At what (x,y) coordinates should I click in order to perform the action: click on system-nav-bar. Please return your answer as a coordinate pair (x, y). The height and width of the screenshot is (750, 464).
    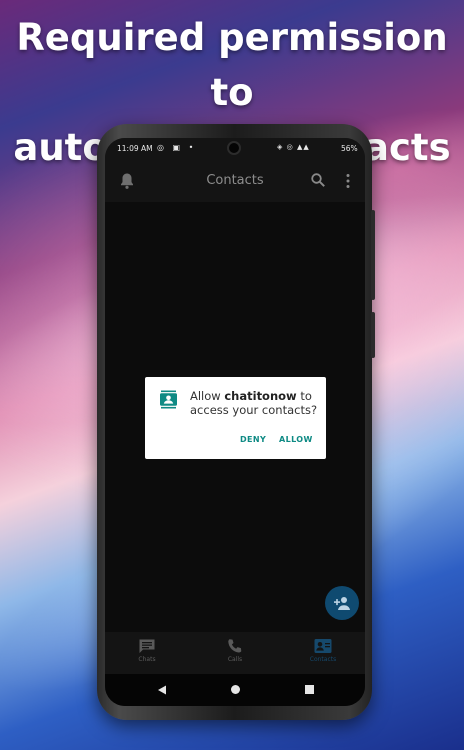
    Looking at the image, I should click on (235, 690).